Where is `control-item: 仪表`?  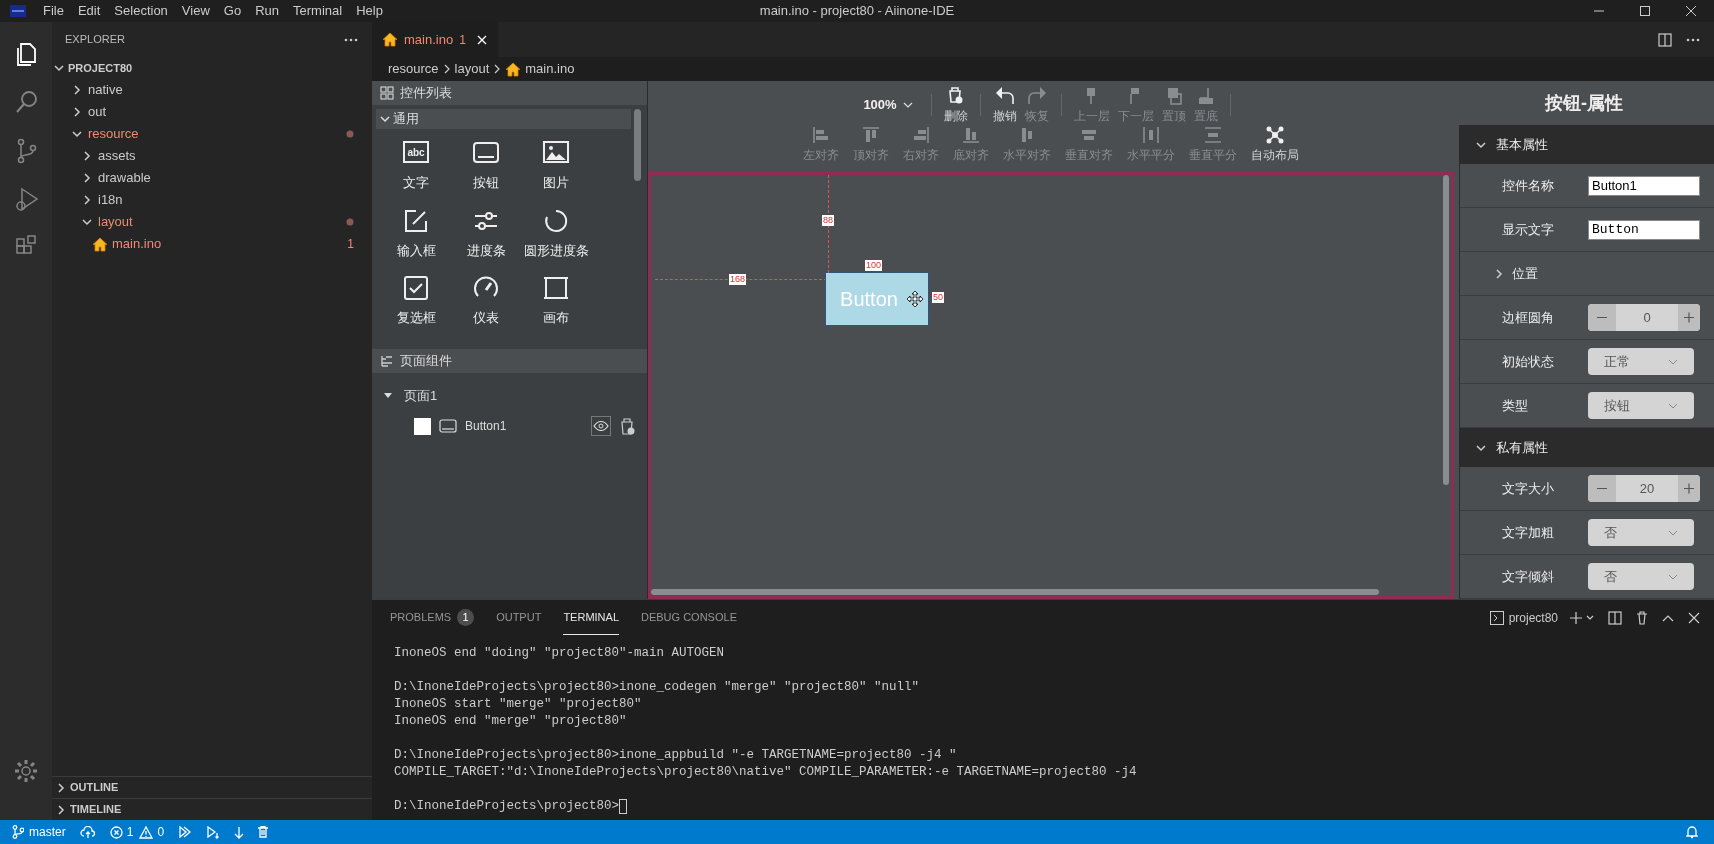 control-item: 仪表 is located at coordinates (486, 301).